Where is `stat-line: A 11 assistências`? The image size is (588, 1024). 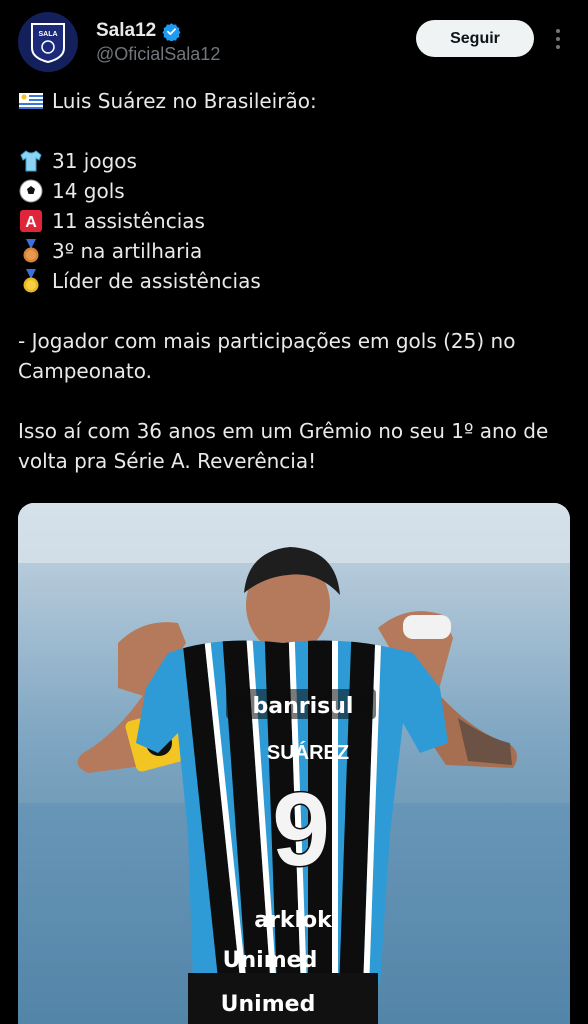
stat-line: A 11 assistências is located at coordinates (296, 221).